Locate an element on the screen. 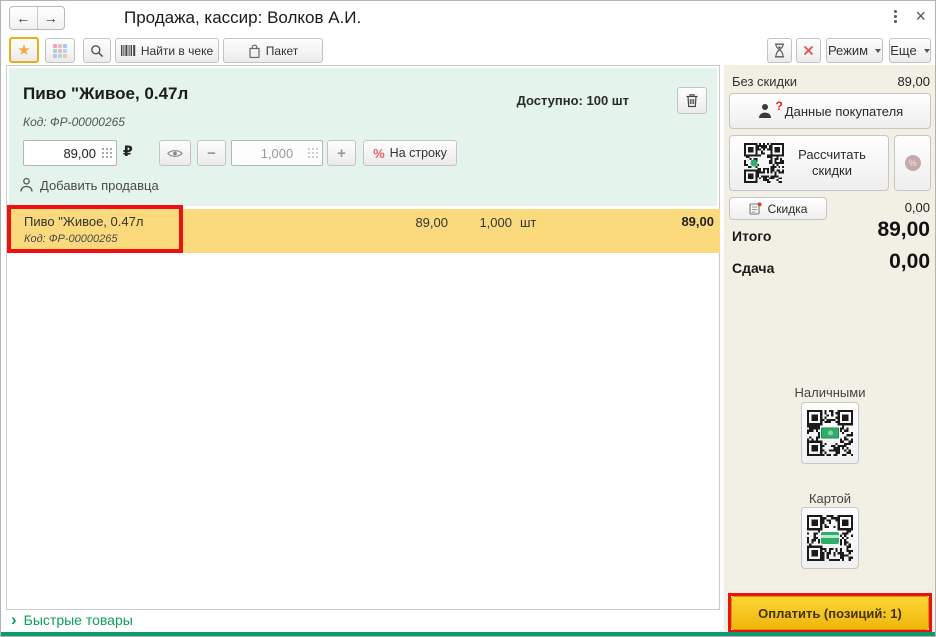  red-cross-icon is located at coordinates (808, 50).